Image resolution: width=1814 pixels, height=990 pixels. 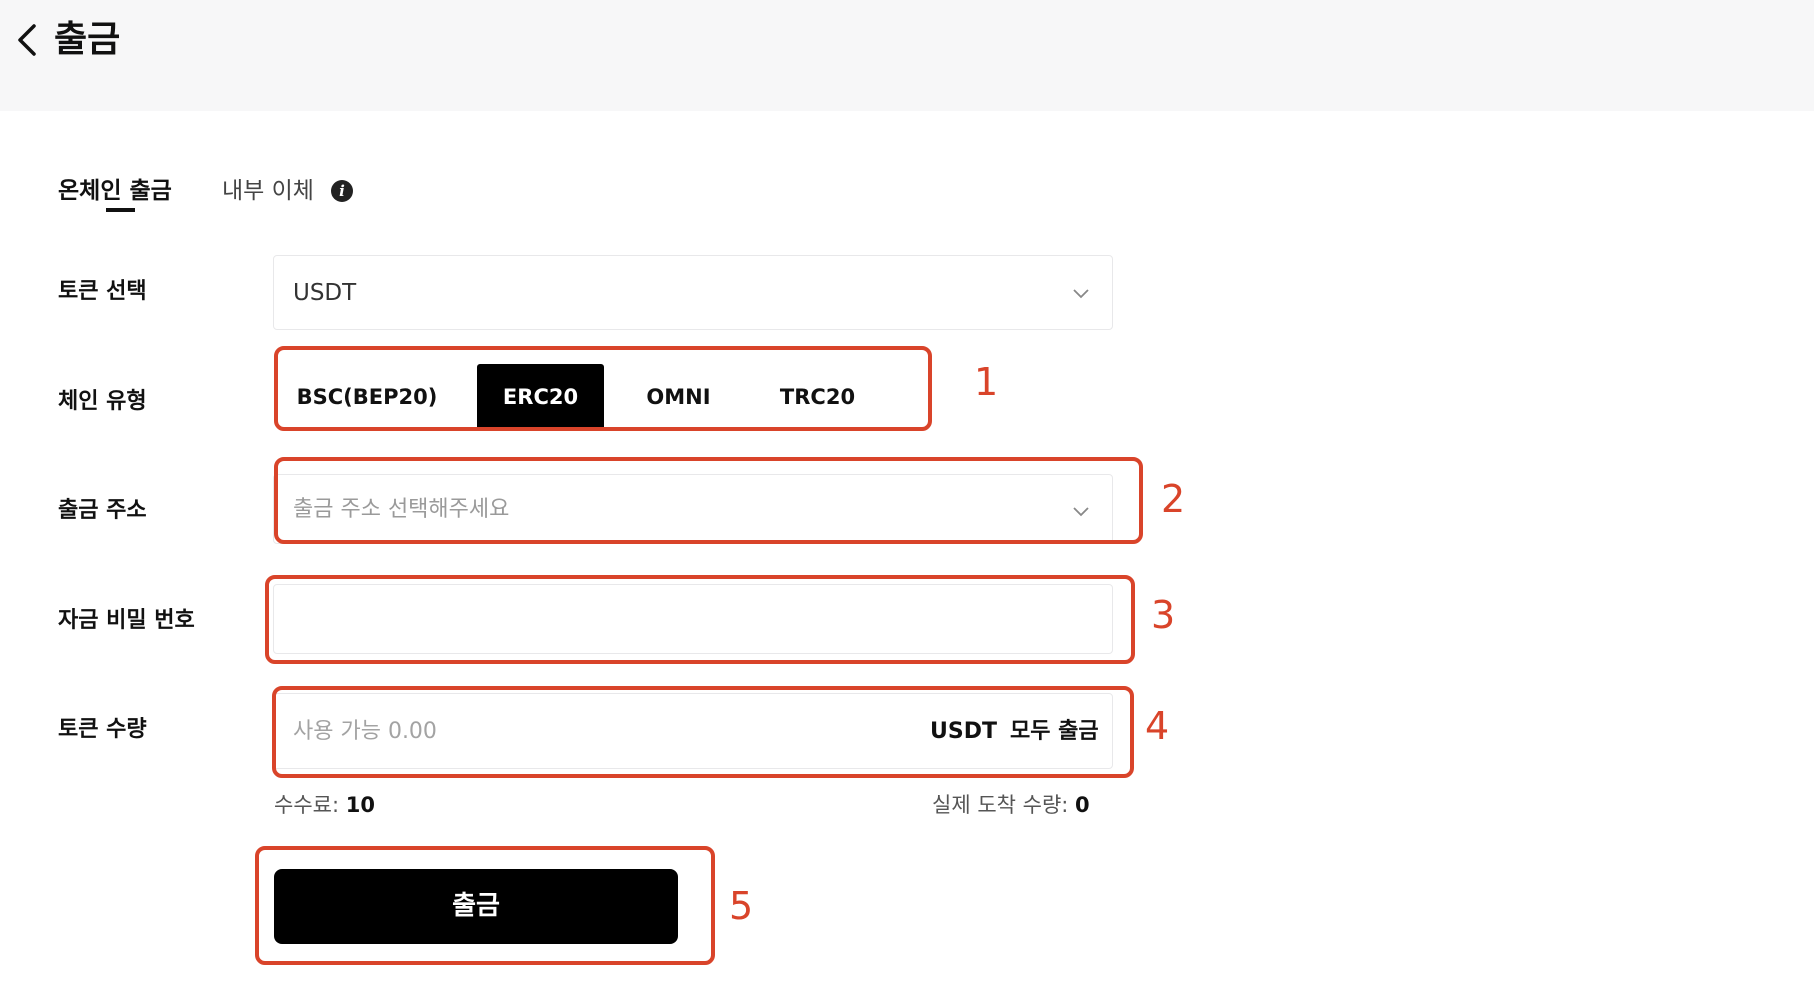 I want to click on token-select: USDT, so click(x=693, y=292).